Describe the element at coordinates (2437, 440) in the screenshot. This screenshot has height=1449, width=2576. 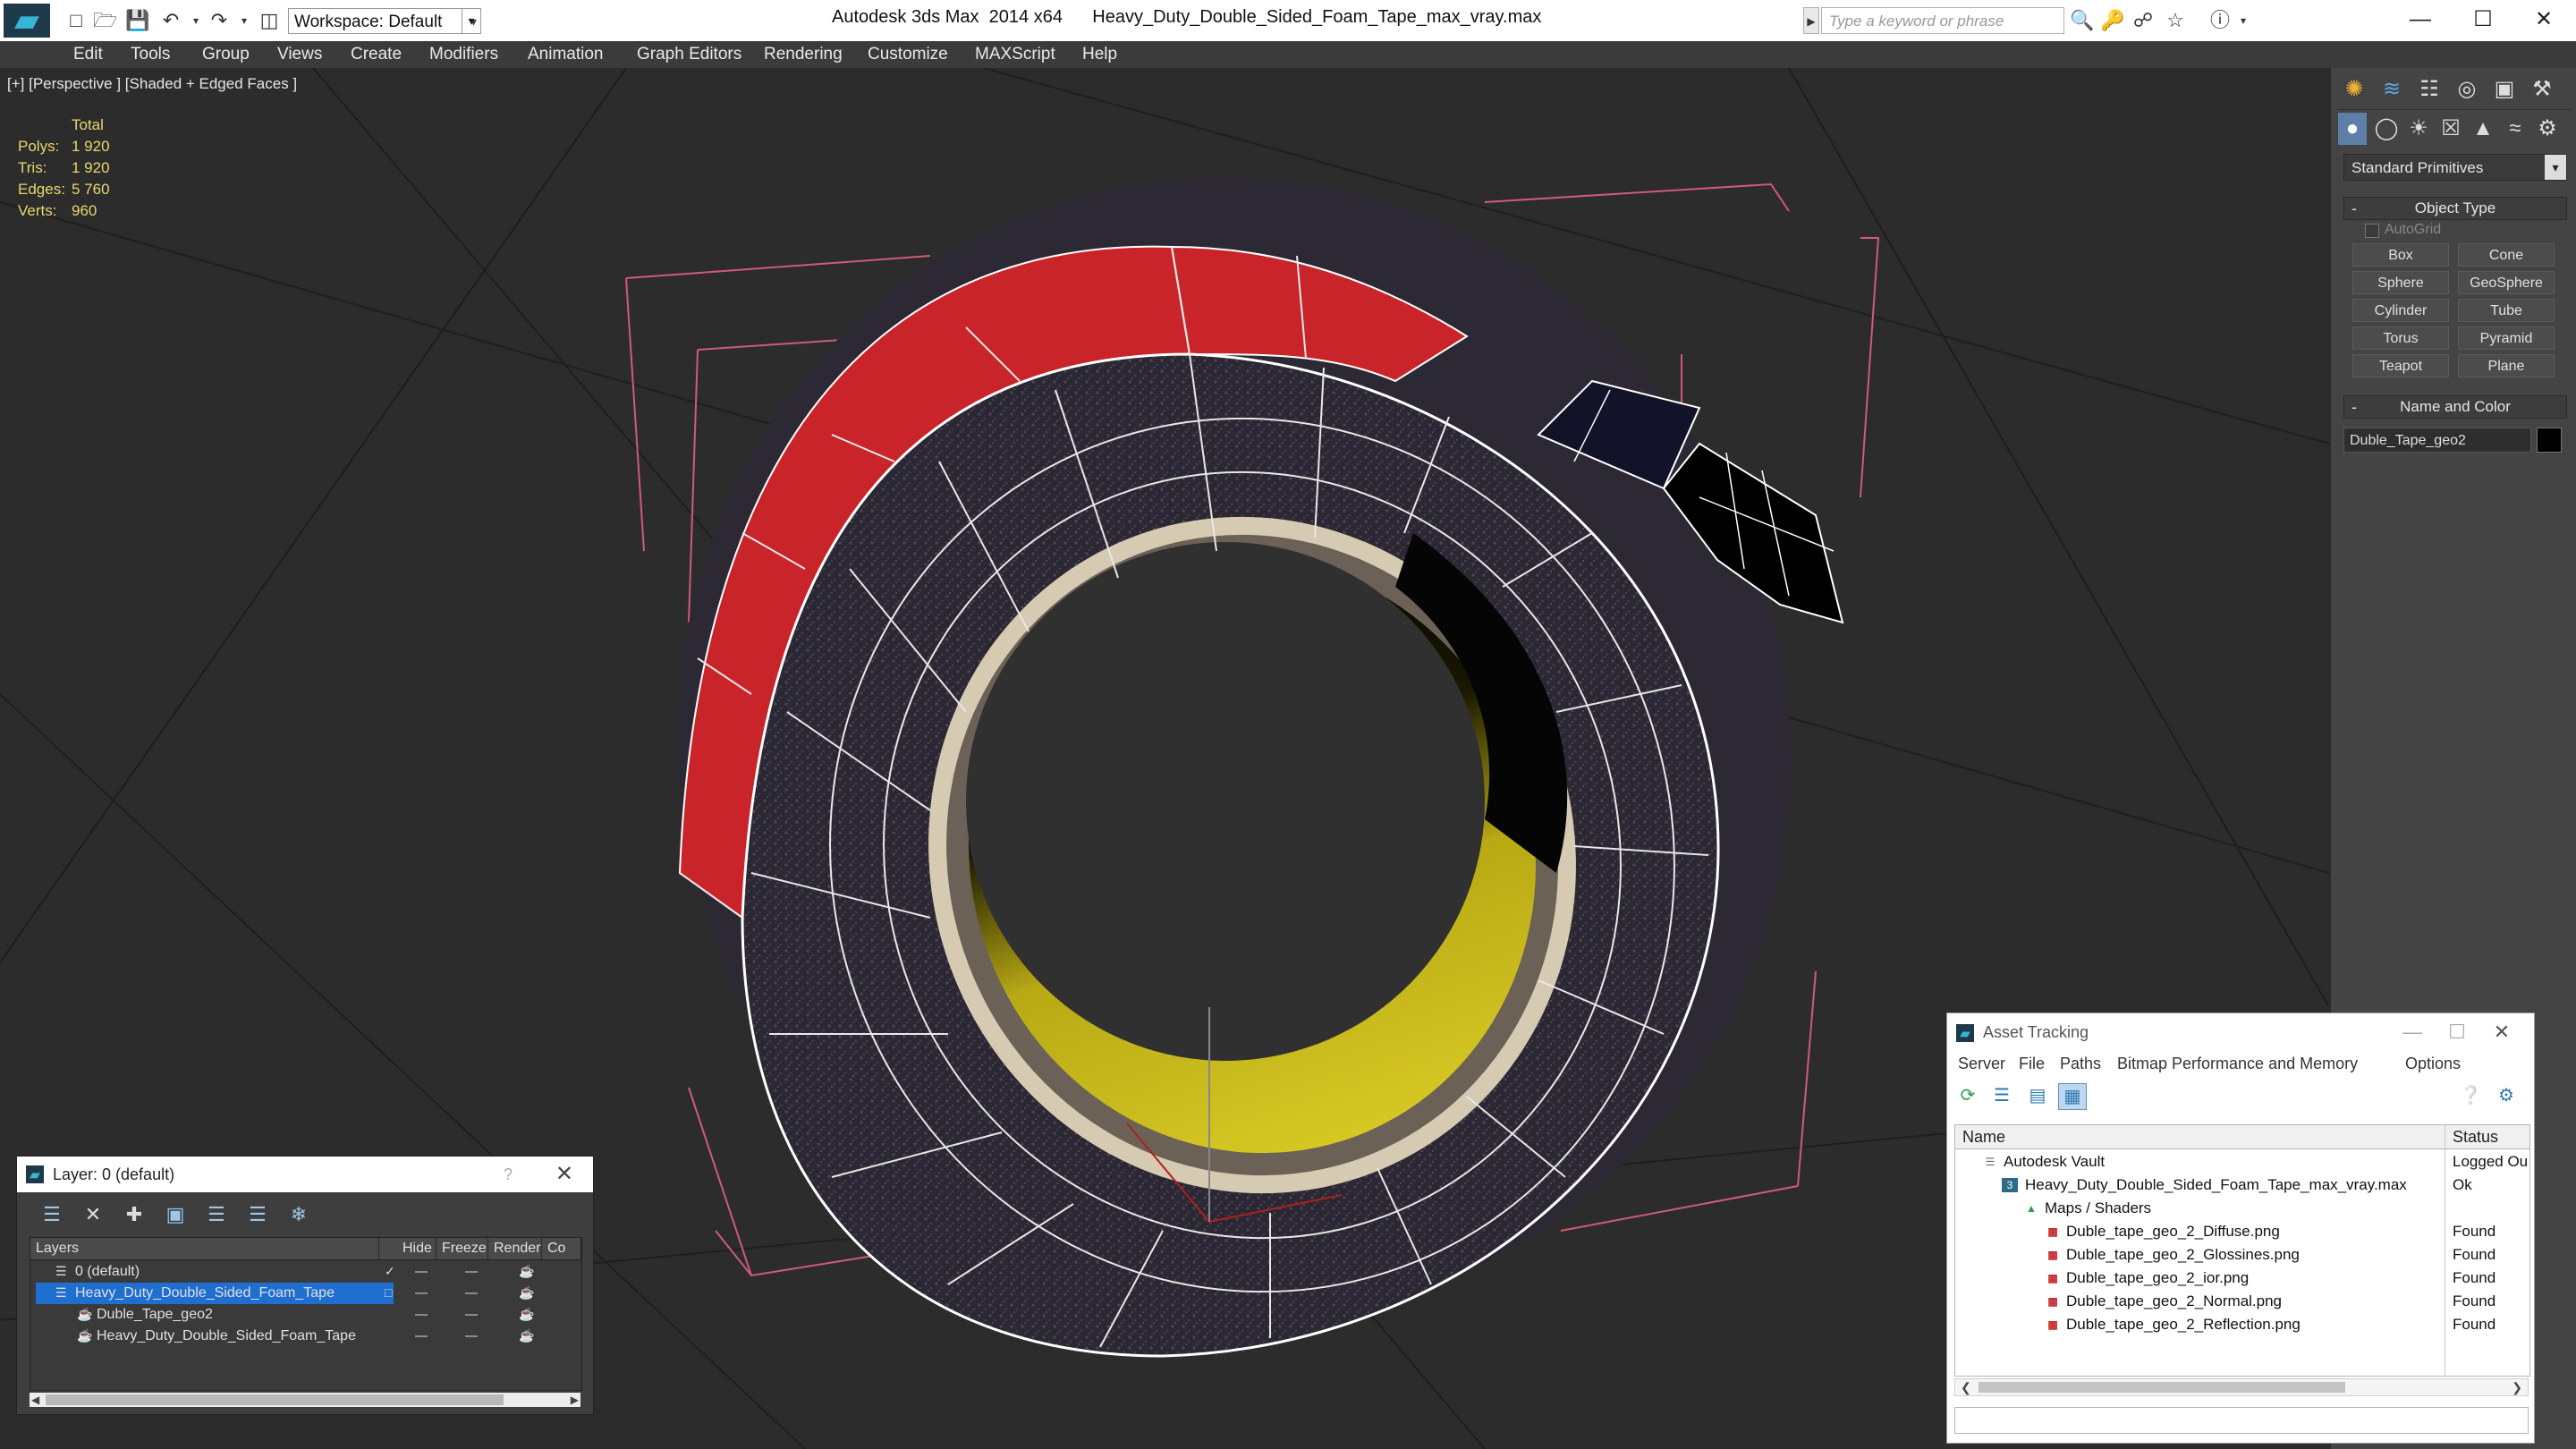
I see `object-name-input: Duble_Tape_geo2` at that location.